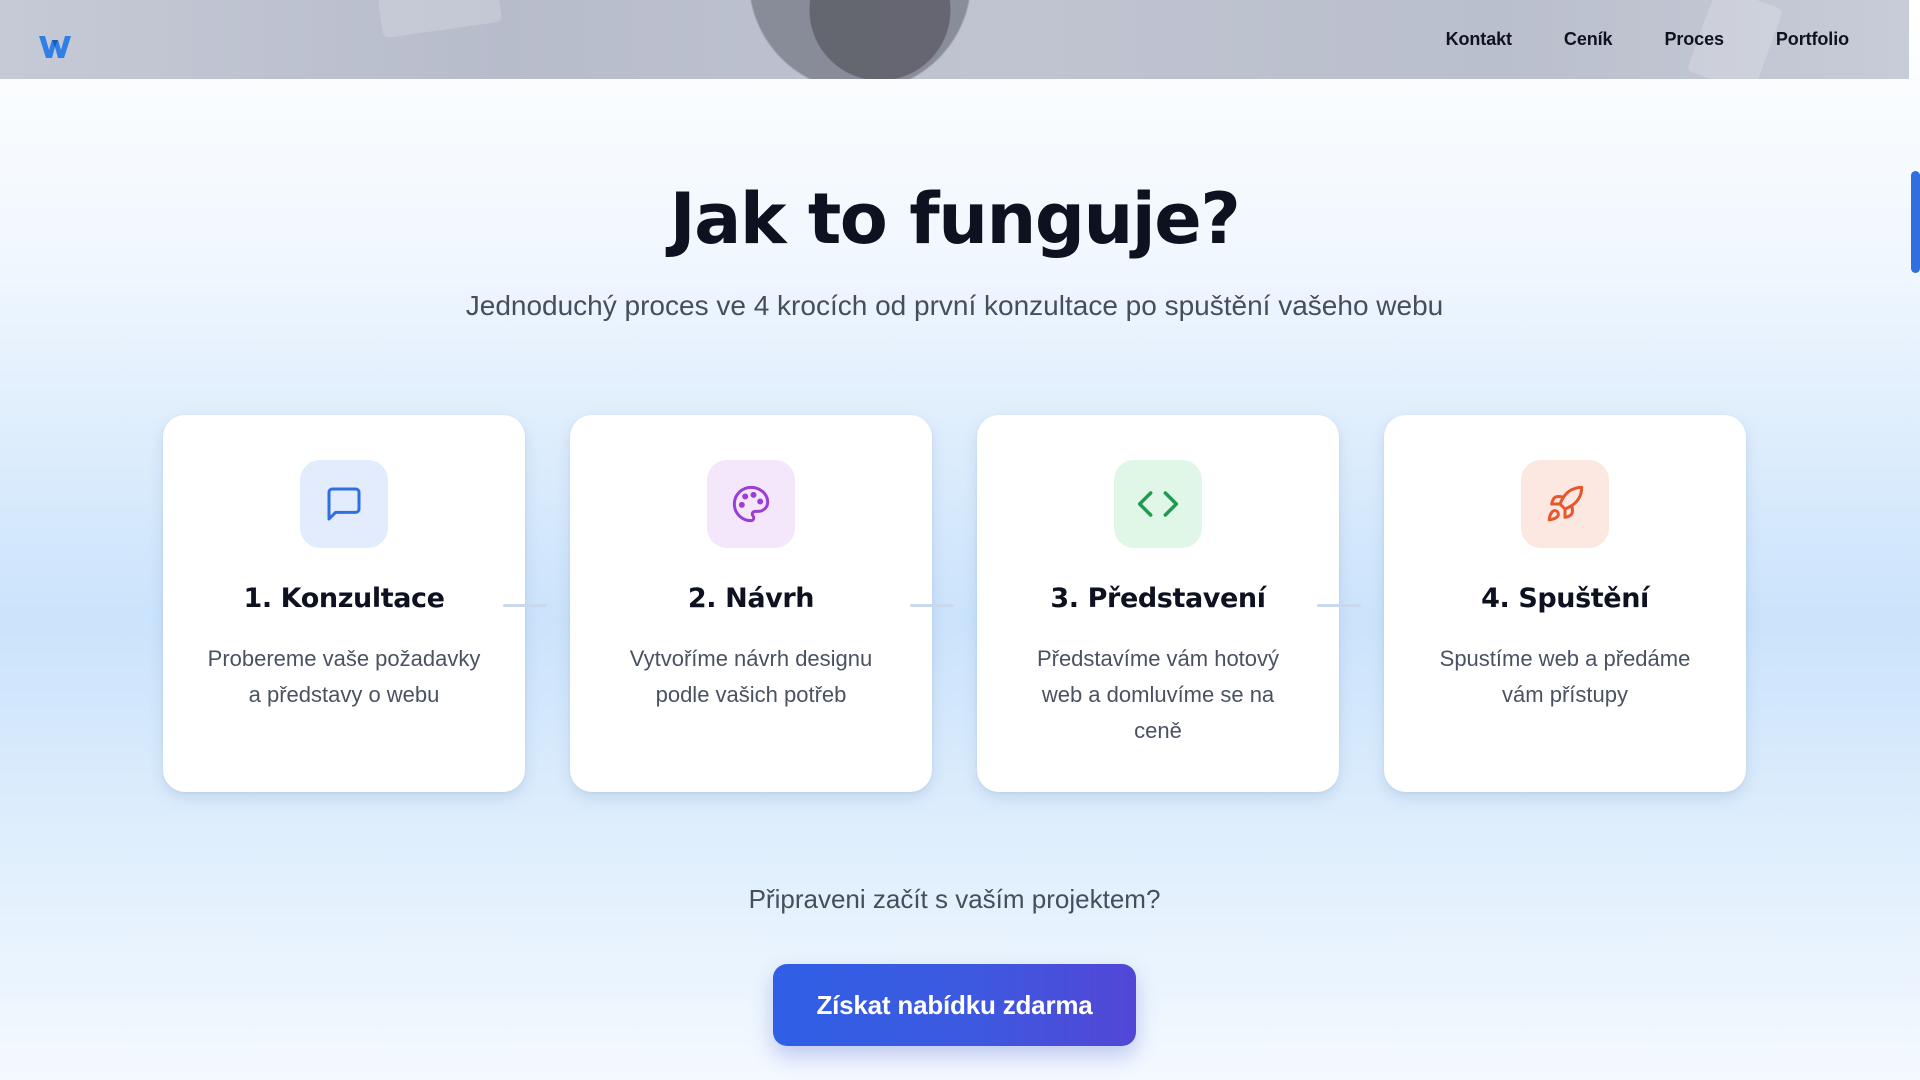  What do you see at coordinates (1565, 598) in the screenshot?
I see `step-title: 4. Spuštění` at bounding box center [1565, 598].